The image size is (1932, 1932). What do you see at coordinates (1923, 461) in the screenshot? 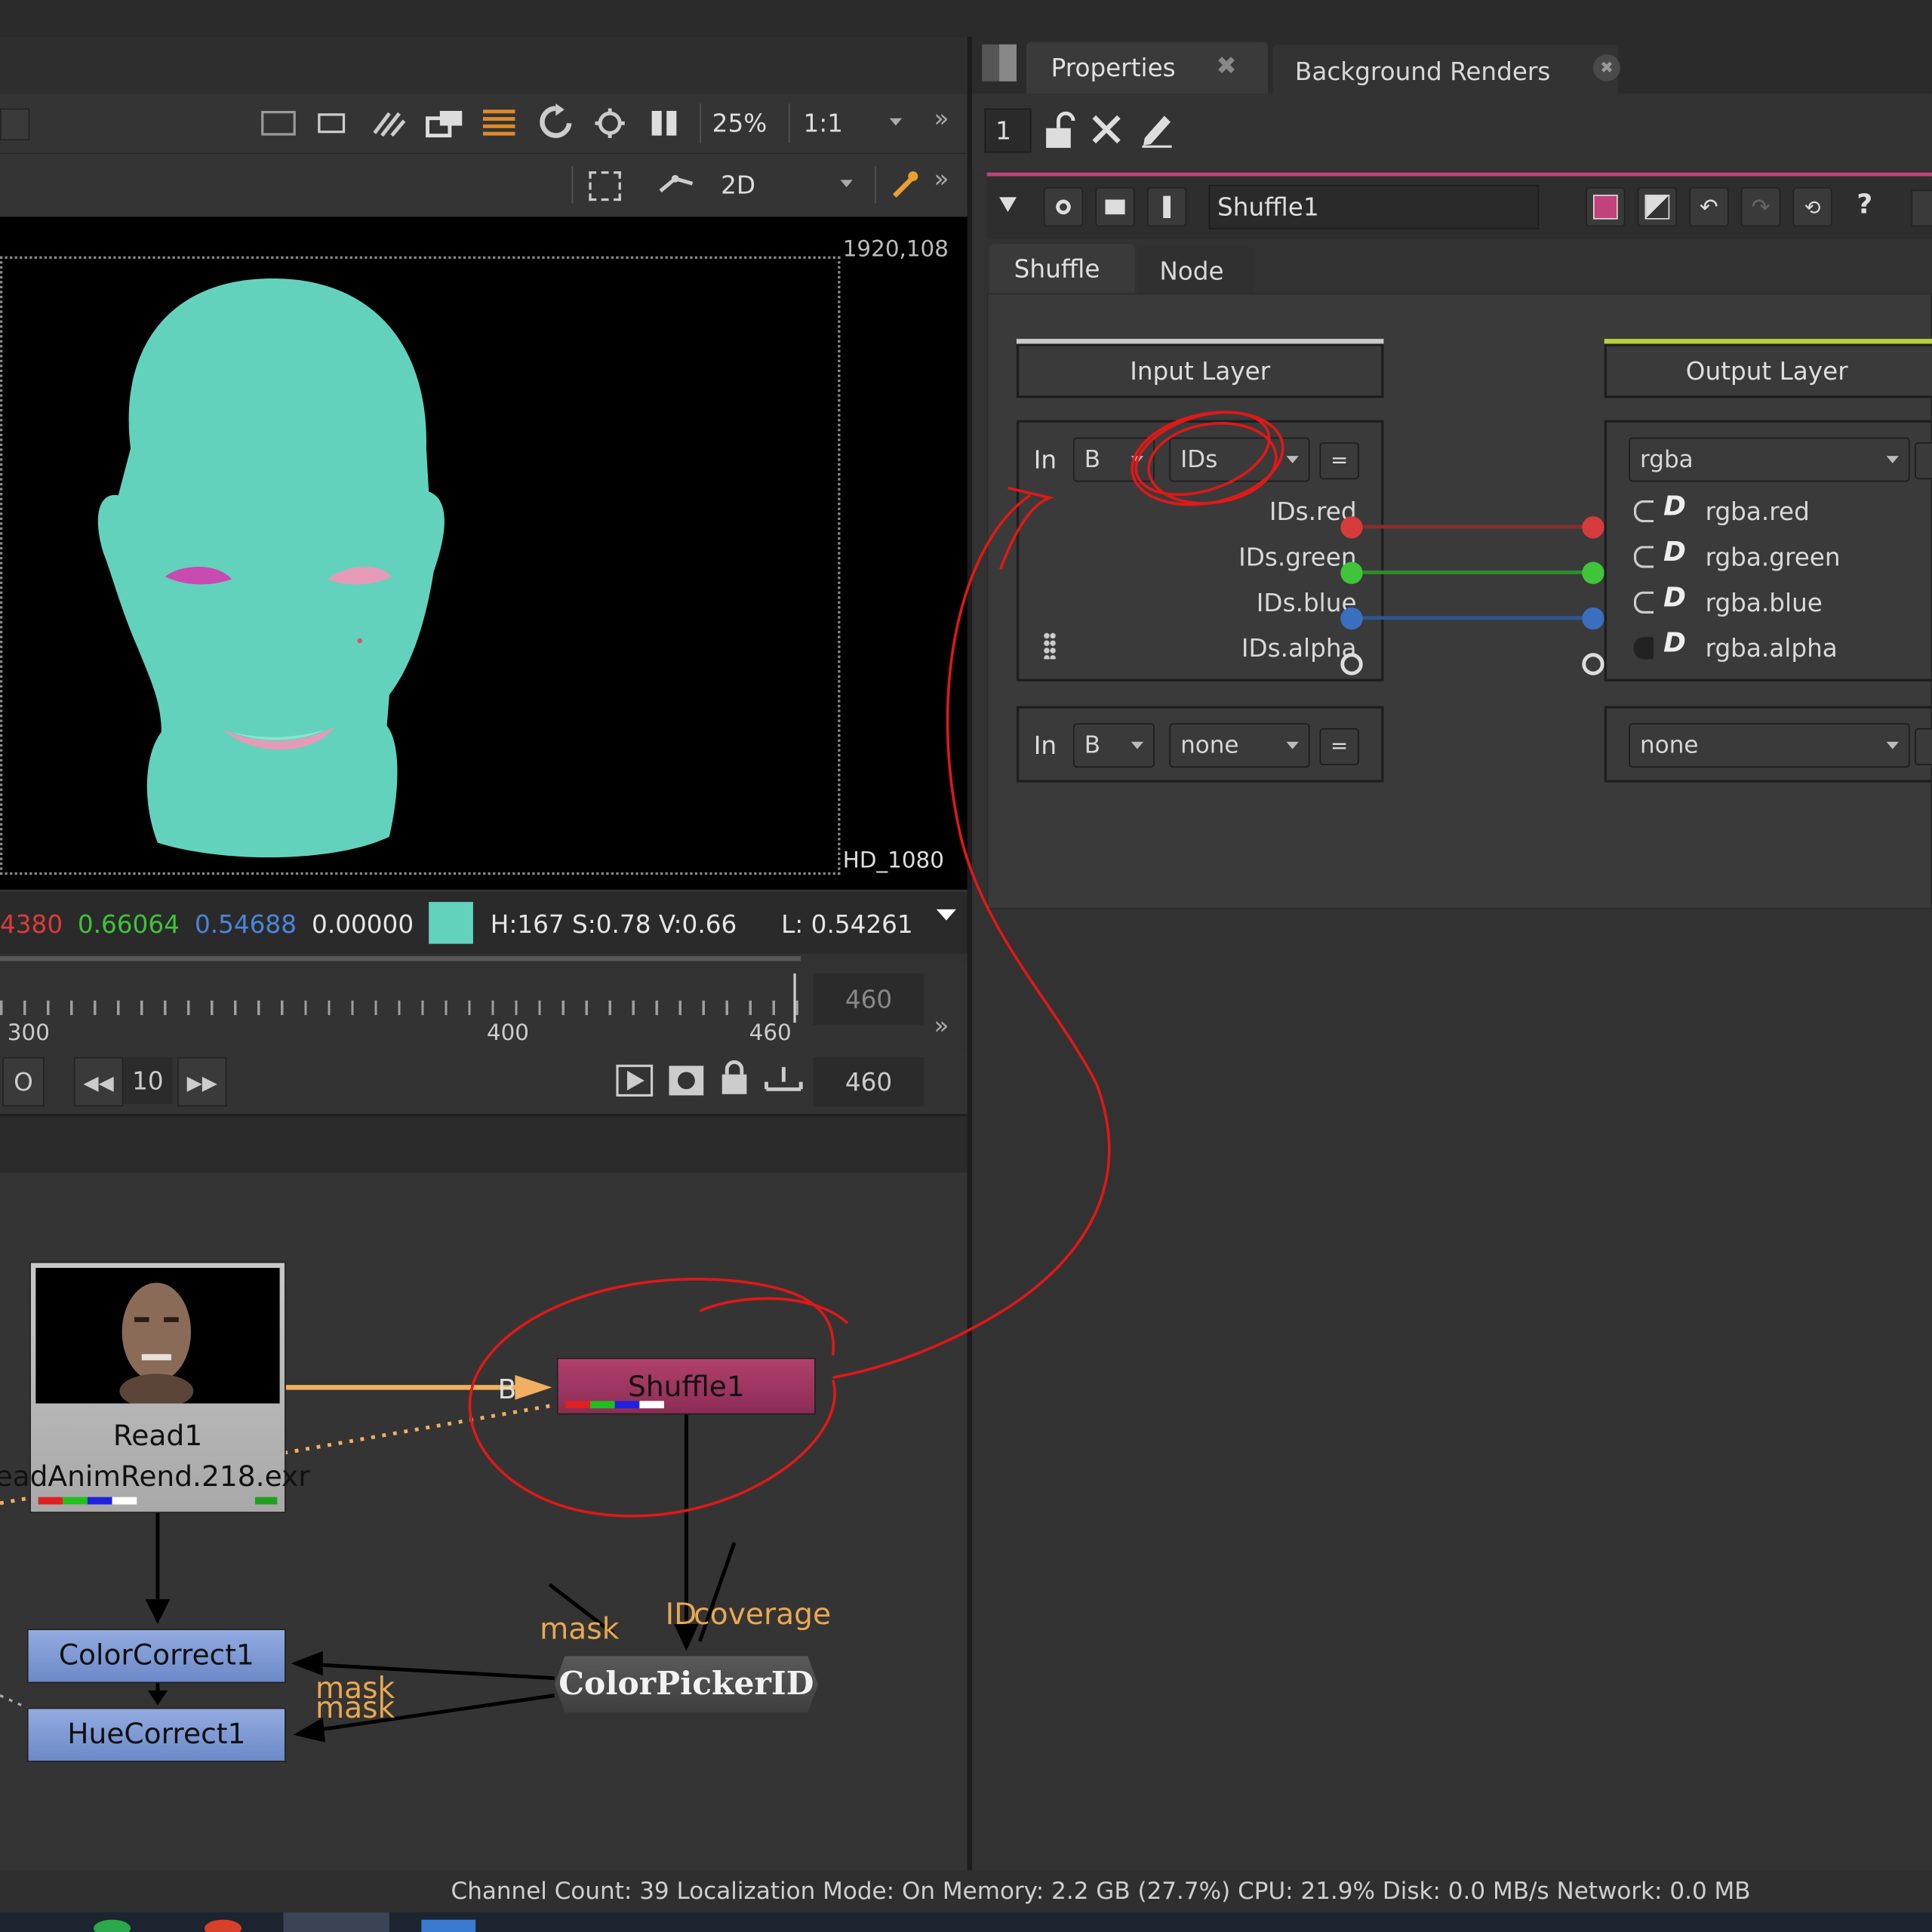
I see `output-a-eq-button` at bounding box center [1923, 461].